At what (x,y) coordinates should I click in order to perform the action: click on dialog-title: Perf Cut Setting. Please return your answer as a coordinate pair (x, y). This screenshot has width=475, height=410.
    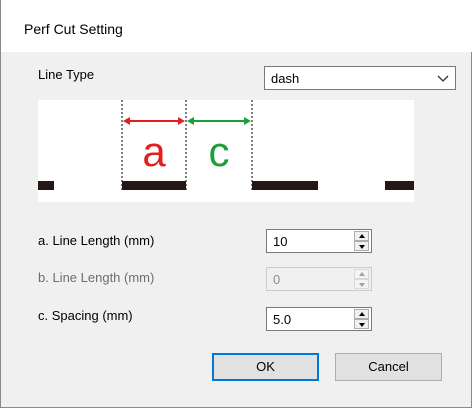
    Looking at the image, I should click on (73, 29).